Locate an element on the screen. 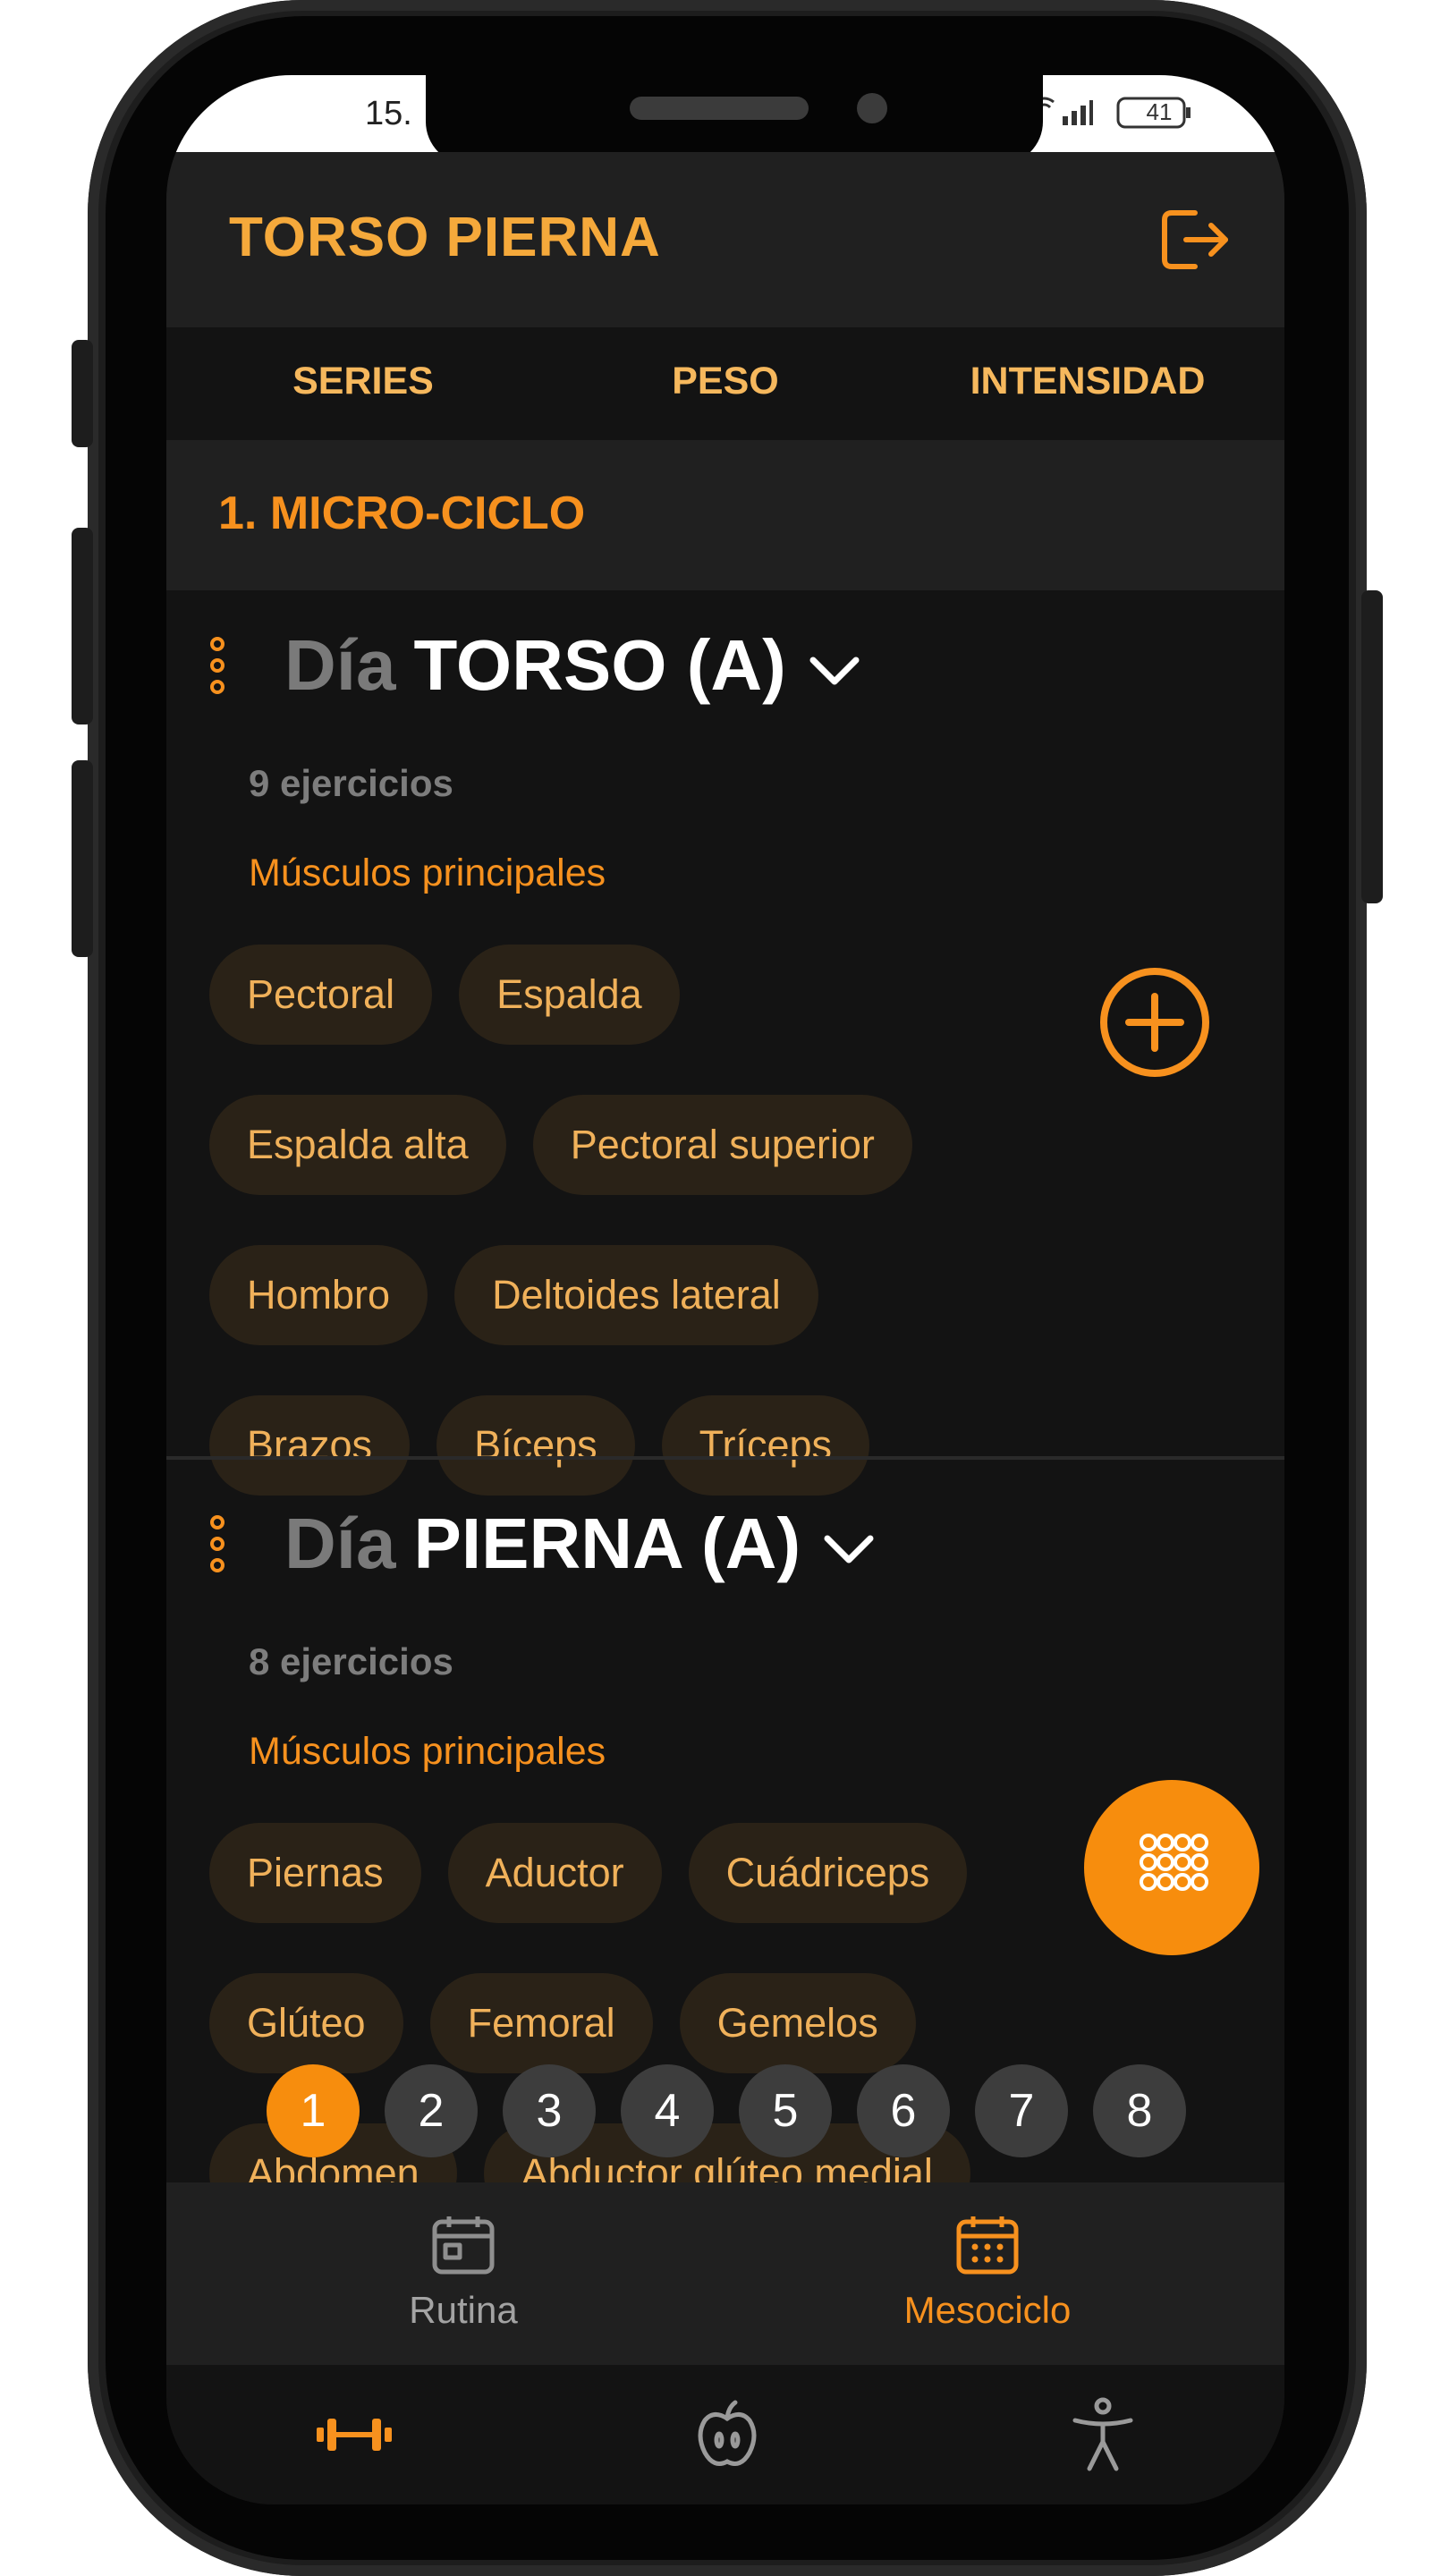  day-title: Día PIERNA (A) is located at coordinates (580, 1544).